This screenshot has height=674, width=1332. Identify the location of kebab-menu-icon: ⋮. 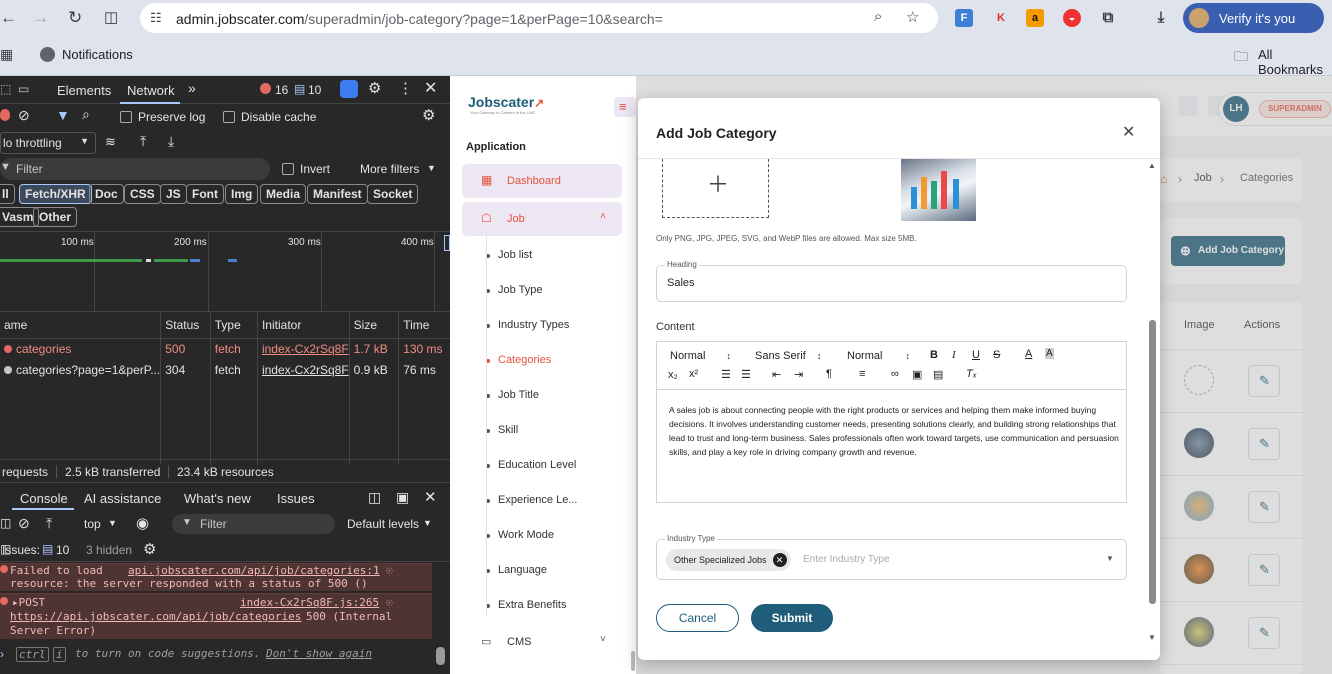
(405, 88).